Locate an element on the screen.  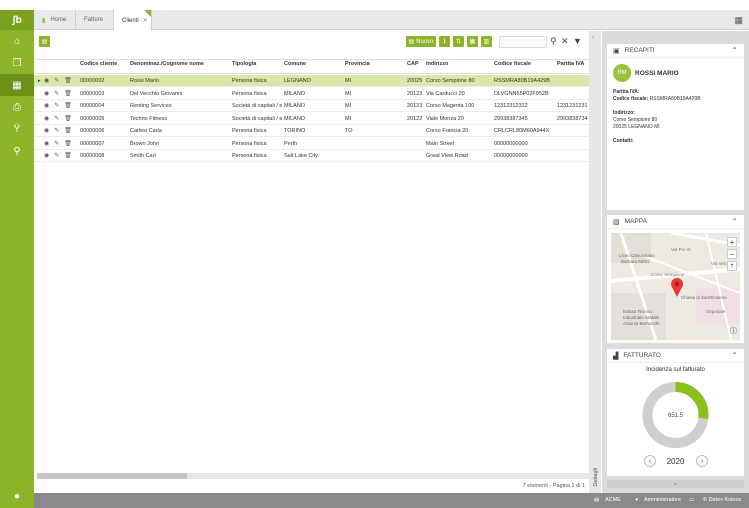
fatturato-header: ▟ FATTURATO ⌃ is located at coordinates (675, 356).